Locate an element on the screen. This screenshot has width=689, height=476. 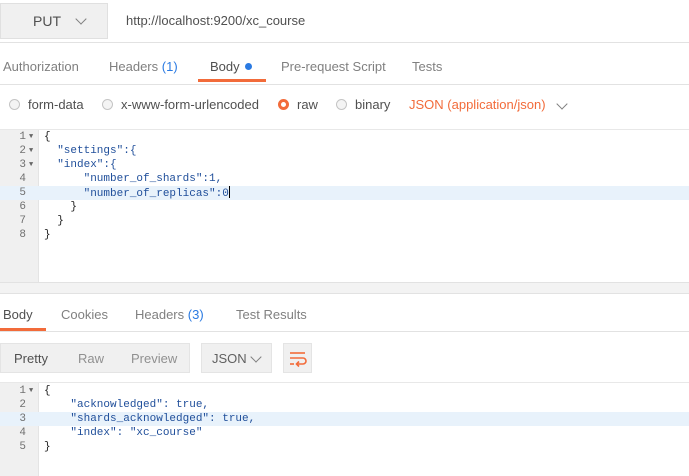
view-raw-button: Raw is located at coordinates (91, 358).